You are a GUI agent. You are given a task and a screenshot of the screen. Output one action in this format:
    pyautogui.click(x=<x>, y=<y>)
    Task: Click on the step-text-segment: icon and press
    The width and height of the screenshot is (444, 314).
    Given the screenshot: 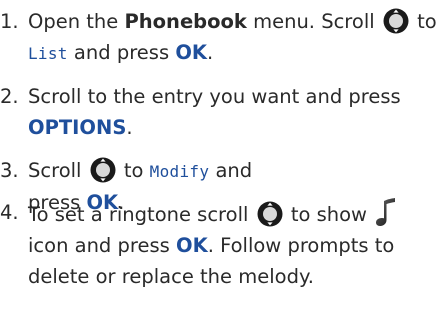 What is the action you would take?
    pyautogui.click(x=102, y=245)
    